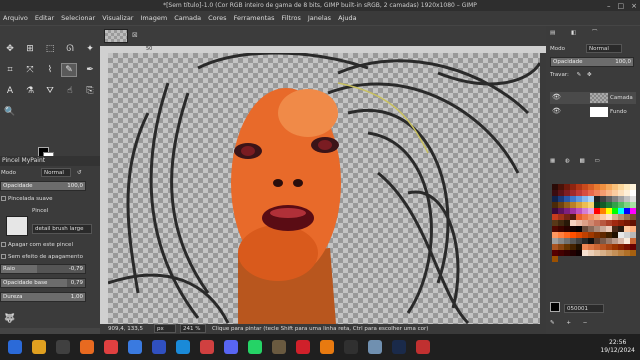 The width and height of the screenshot is (640, 360). I want to click on move-tool-icon: ✥, so click(10, 49).